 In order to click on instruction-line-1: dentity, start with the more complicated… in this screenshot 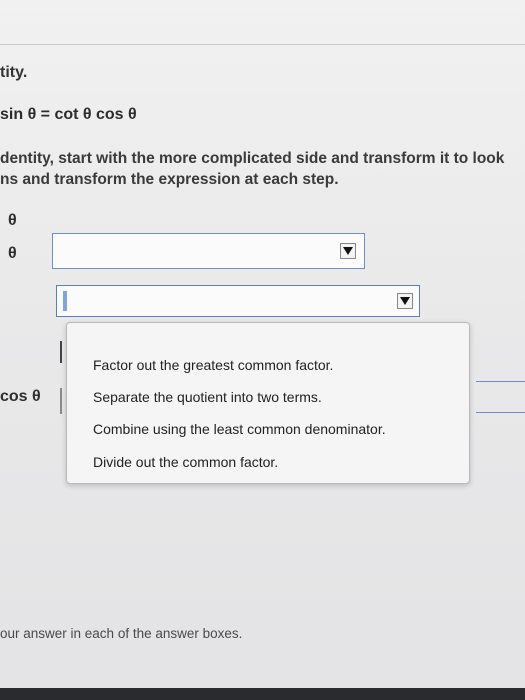, I will do `click(252, 158)`.